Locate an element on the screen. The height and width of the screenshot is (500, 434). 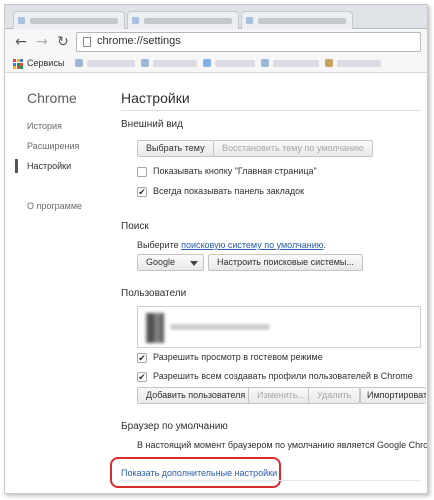
sidebar-active-marker is located at coordinates (16, 166).